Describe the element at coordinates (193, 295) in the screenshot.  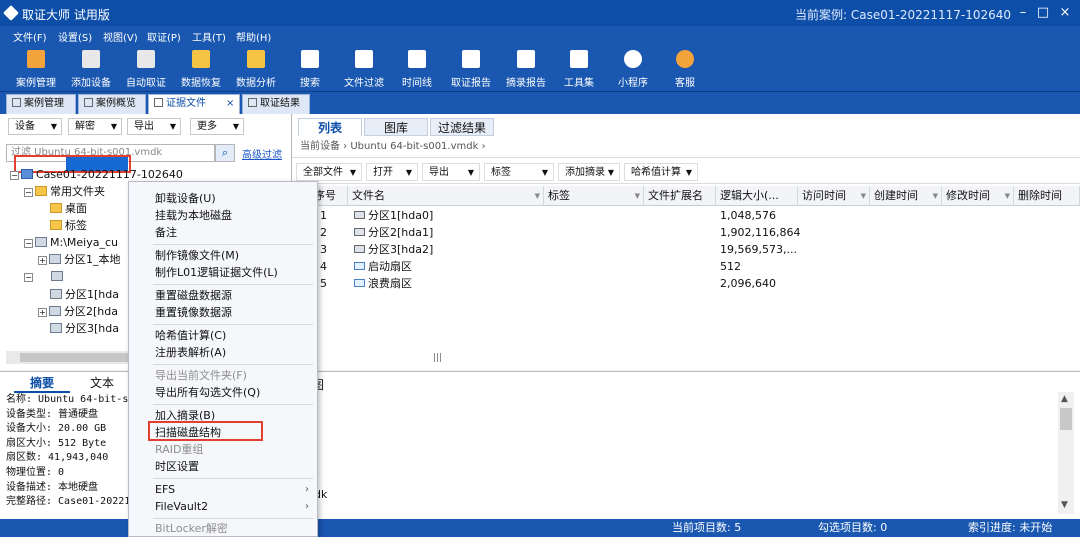
I see `menu-item-reset-disk-source: 重置磁盘数据源` at that location.